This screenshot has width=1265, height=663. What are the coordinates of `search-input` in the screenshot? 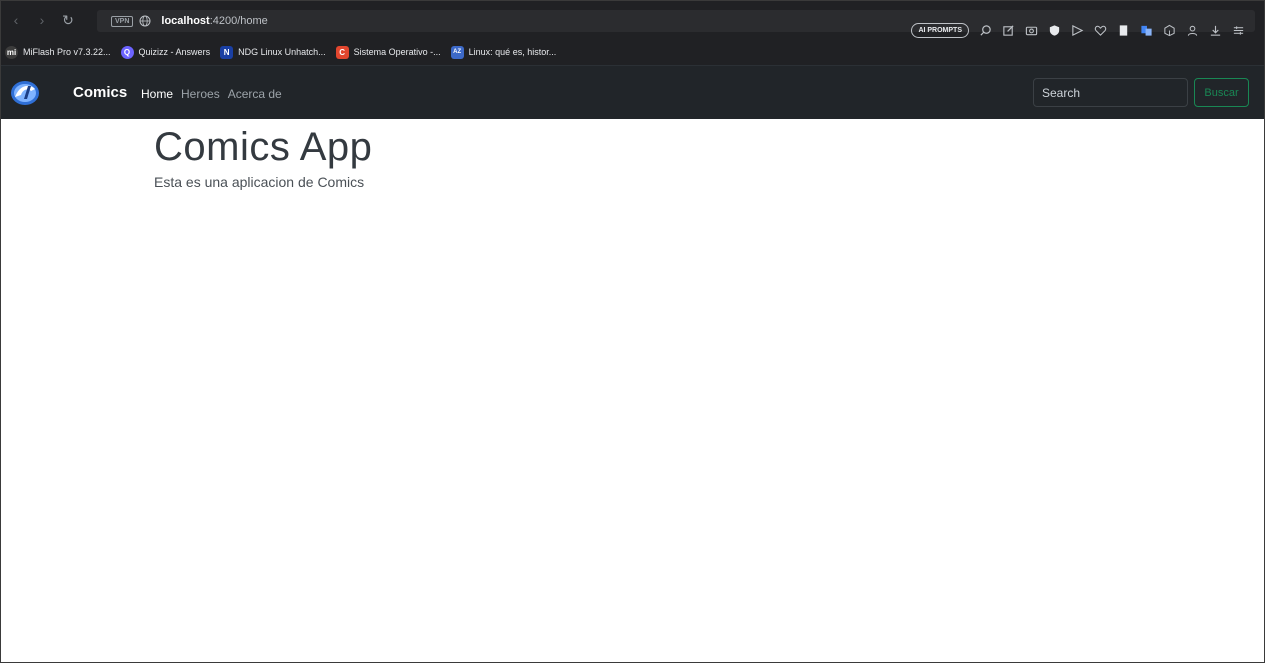 It's located at (1110, 92).